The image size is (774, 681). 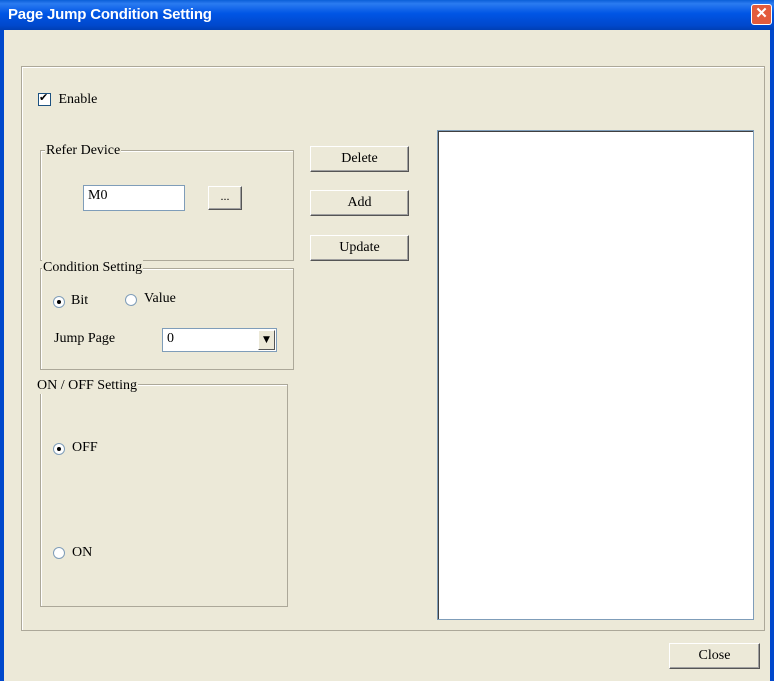 What do you see at coordinates (93, 268) in the screenshot?
I see `condition-setting-legend: Condition Setting` at bounding box center [93, 268].